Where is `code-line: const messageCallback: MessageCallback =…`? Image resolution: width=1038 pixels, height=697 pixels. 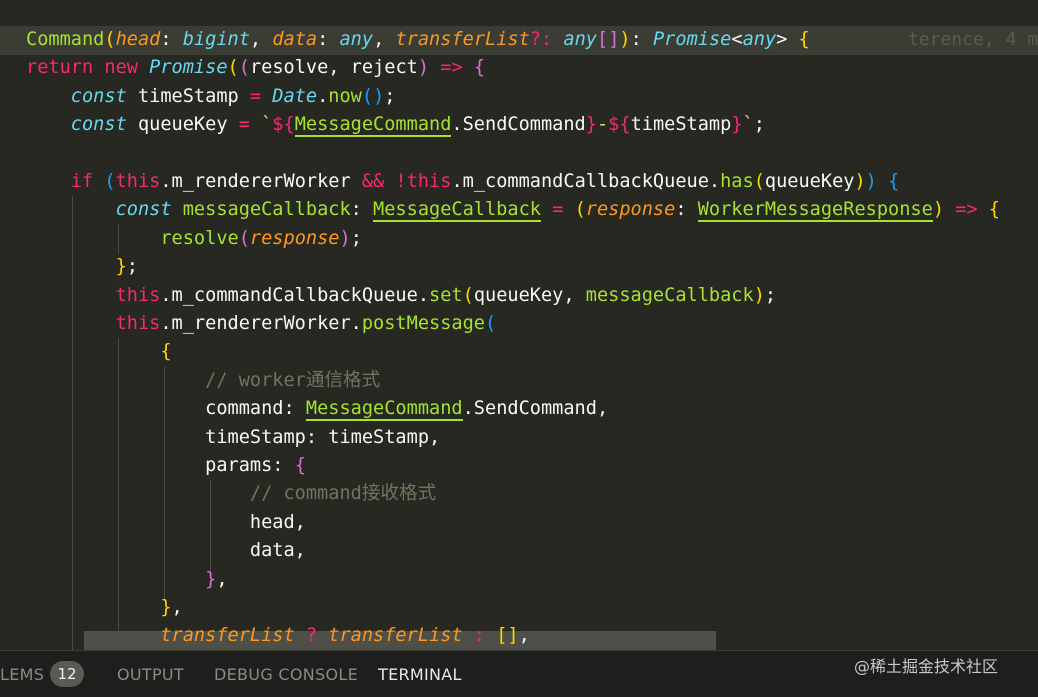
code-line: const messageCallback: MessageCallback =… is located at coordinates (513, 210).